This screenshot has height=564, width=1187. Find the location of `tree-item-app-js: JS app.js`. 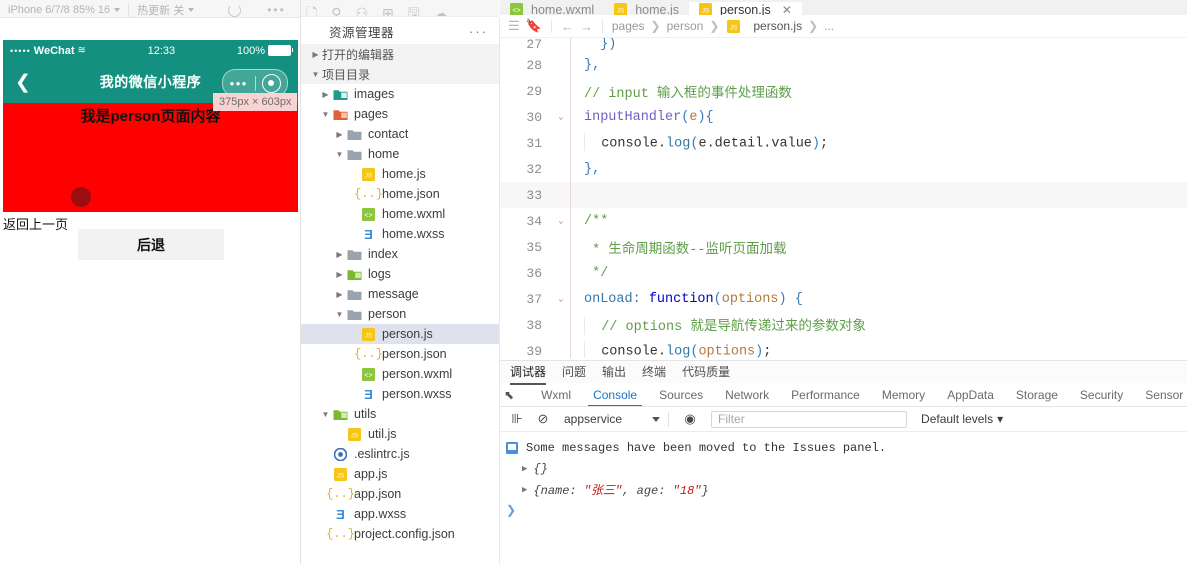

tree-item-app-js: JS app.js is located at coordinates (400, 474).